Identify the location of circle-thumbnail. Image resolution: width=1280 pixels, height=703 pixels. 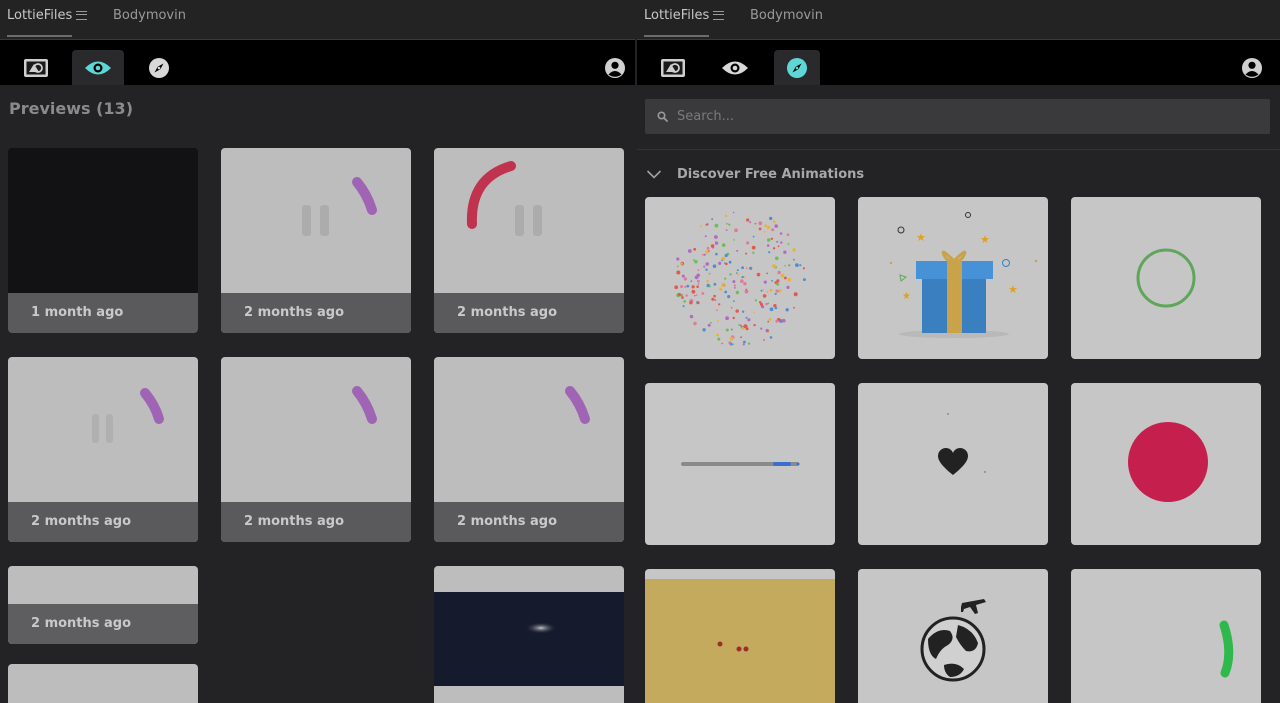
(1168, 462).